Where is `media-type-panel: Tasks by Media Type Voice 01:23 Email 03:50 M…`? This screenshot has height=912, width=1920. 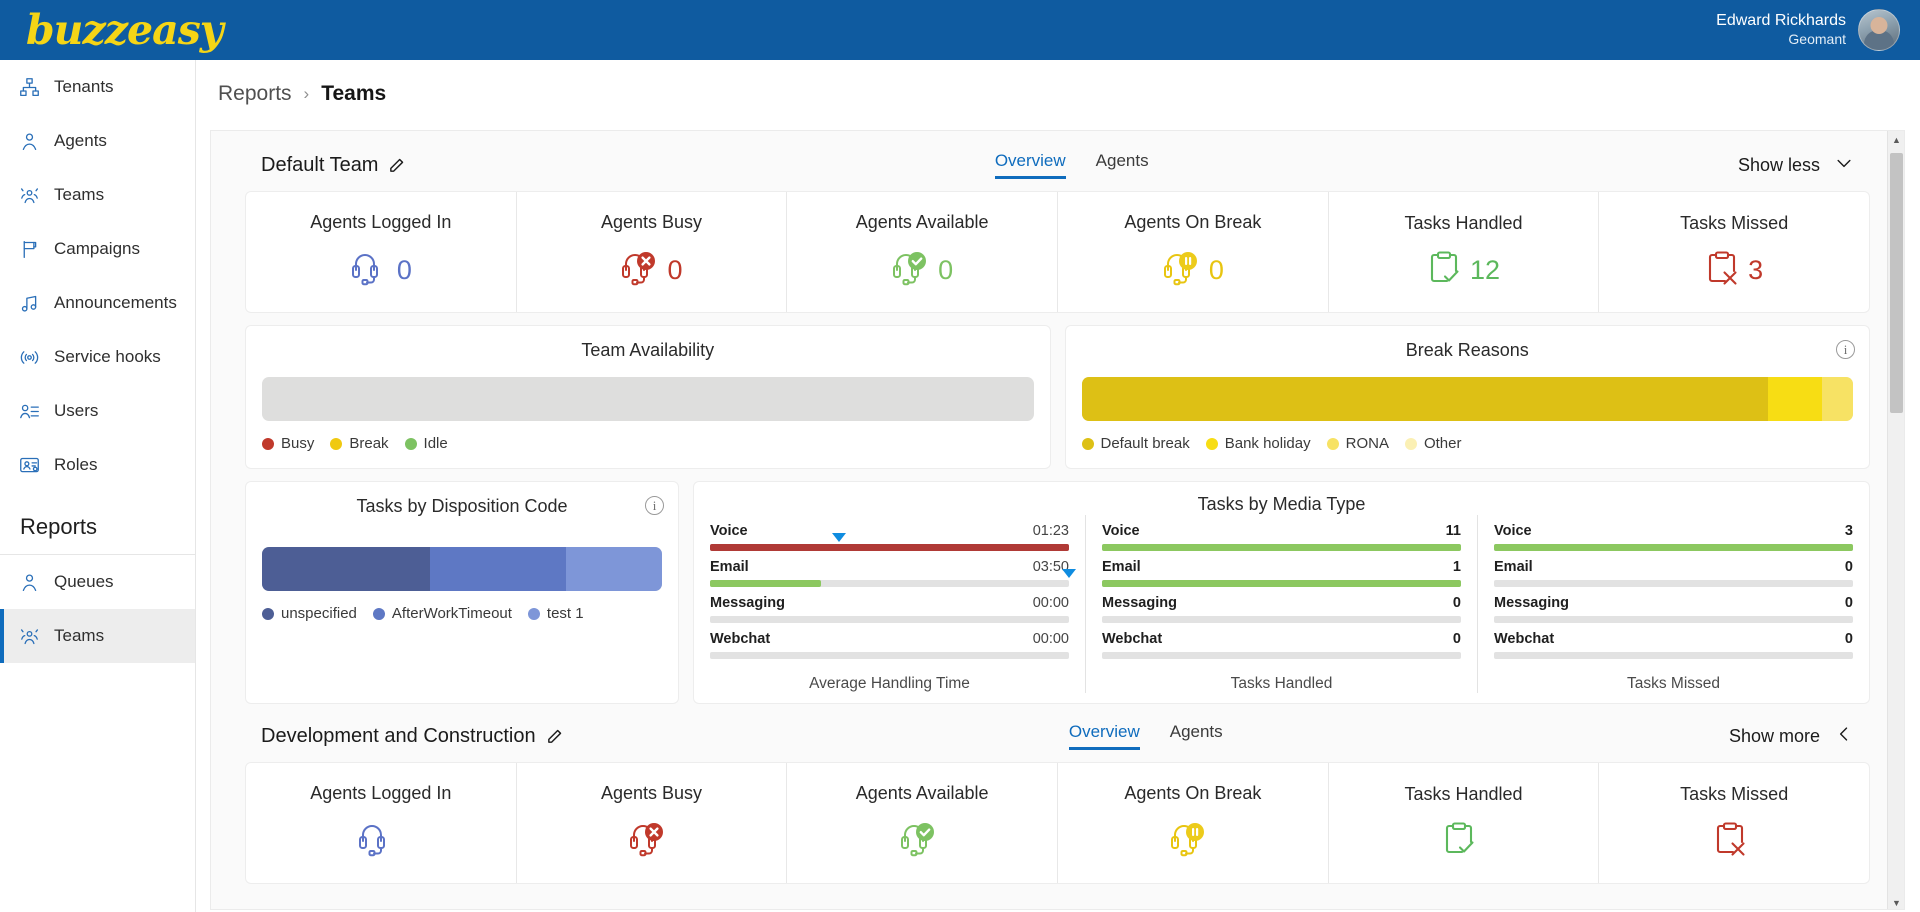 media-type-panel: Tasks by Media Type Voice 01:23 Email 03:50 M… is located at coordinates (1281, 592).